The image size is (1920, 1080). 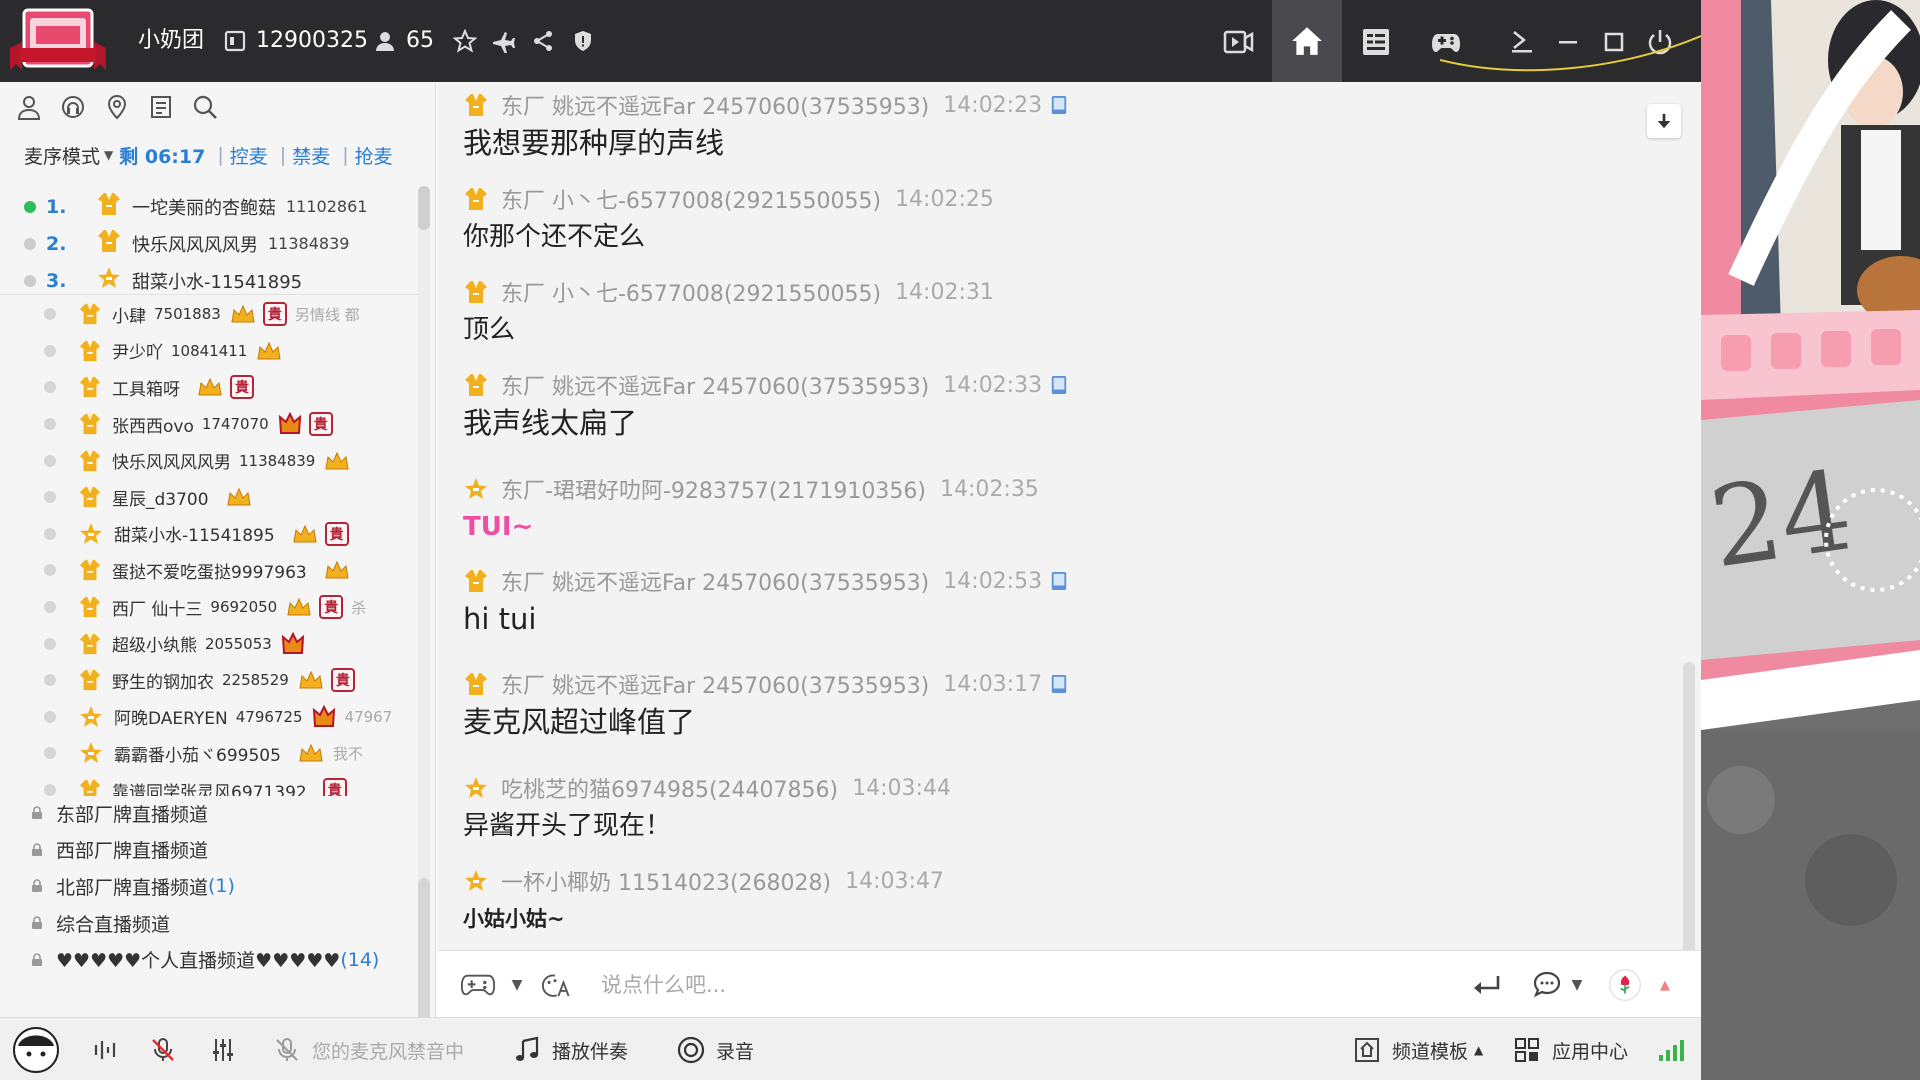 I want to click on user-list-item: 尹少吖 10841411, so click(x=224, y=351).